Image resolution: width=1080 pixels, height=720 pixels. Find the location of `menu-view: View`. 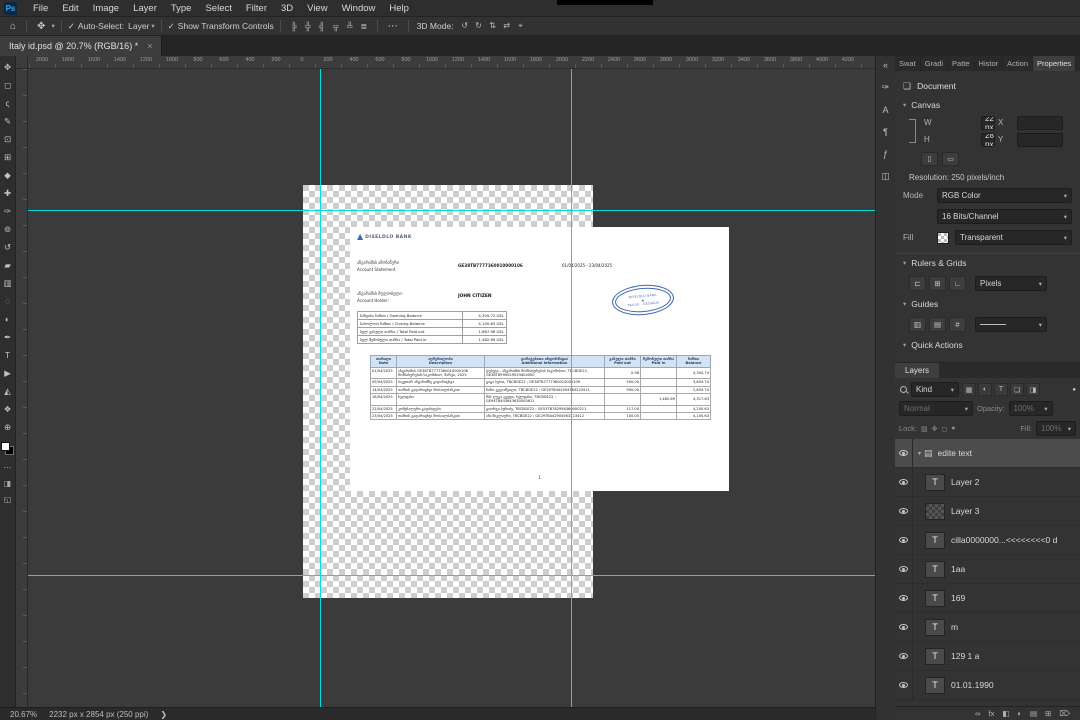

menu-view: View is located at coordinates (317, 8).